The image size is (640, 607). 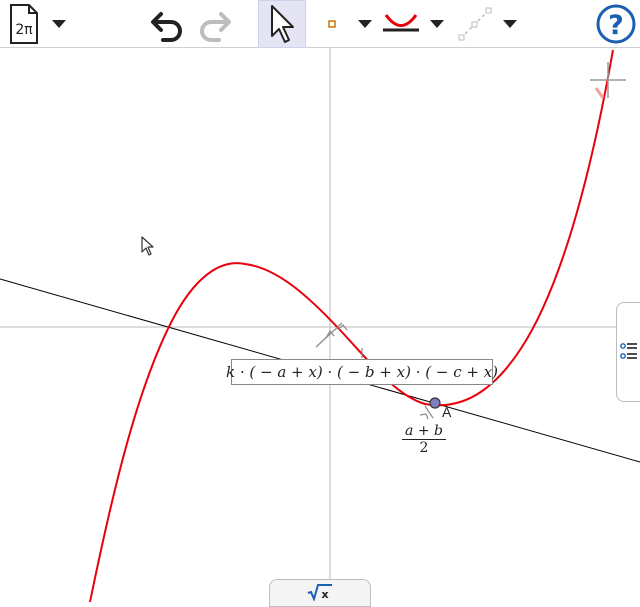 I want to click on point-tool-button, so click(x=332, y=24).